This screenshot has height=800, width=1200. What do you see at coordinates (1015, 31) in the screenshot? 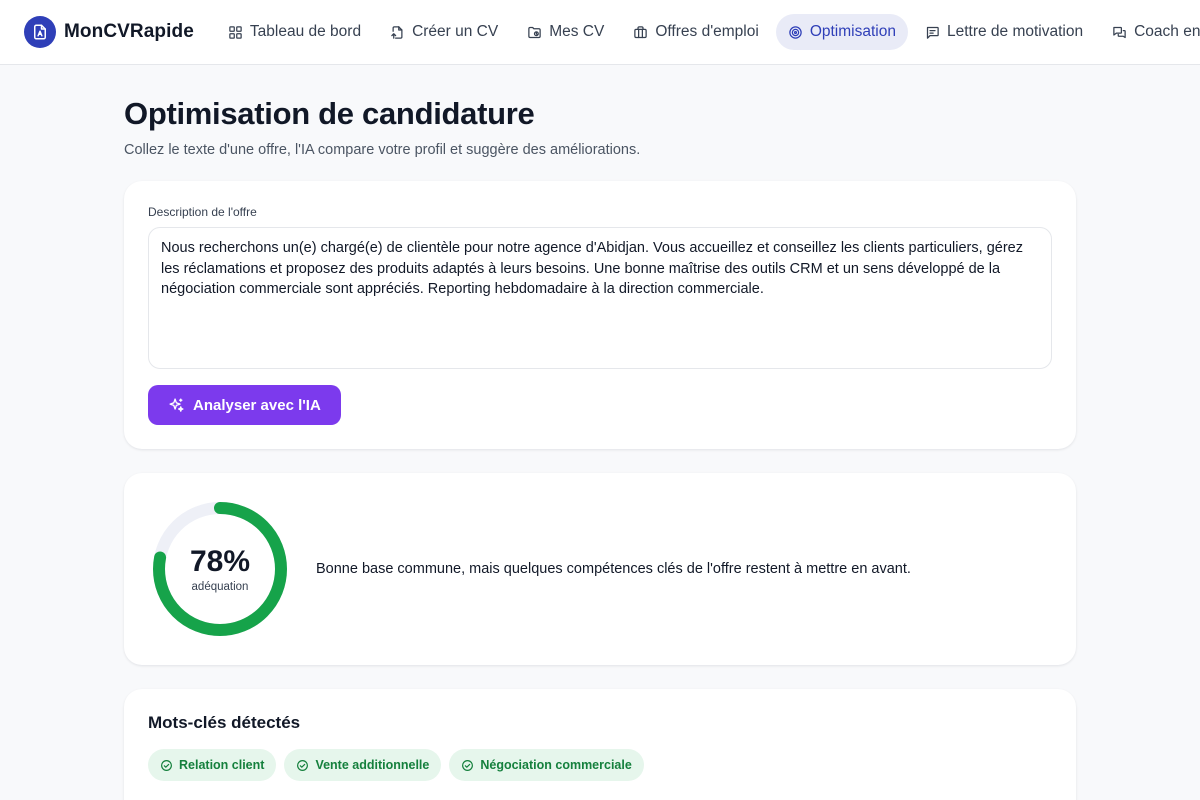
I see `nav-item-label: Lettre de motivation` at bounding box center [1015, 31].